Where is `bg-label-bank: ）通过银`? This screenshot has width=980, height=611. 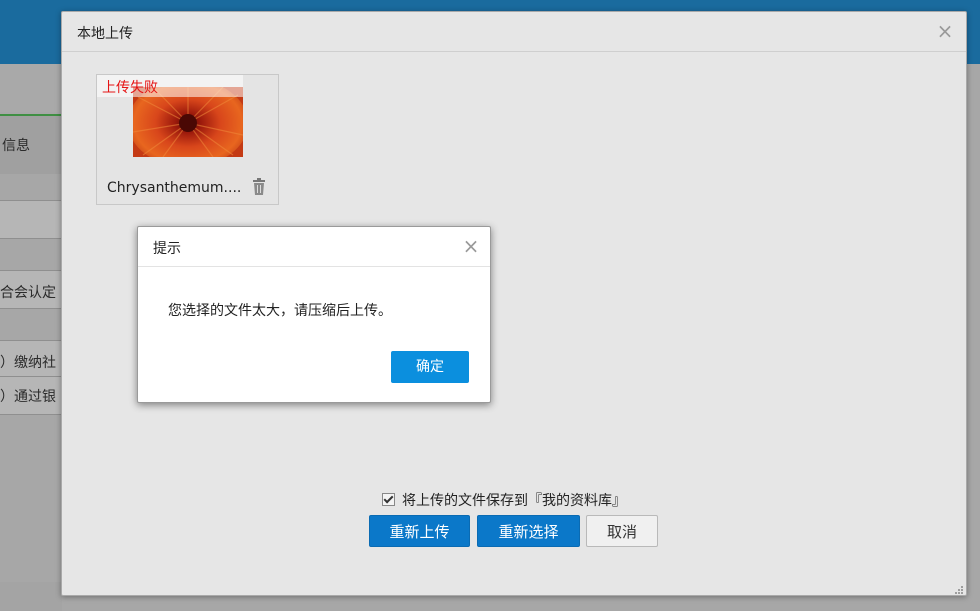
bg-label-bank: ）通过银 is located at coordinates (28, 397).